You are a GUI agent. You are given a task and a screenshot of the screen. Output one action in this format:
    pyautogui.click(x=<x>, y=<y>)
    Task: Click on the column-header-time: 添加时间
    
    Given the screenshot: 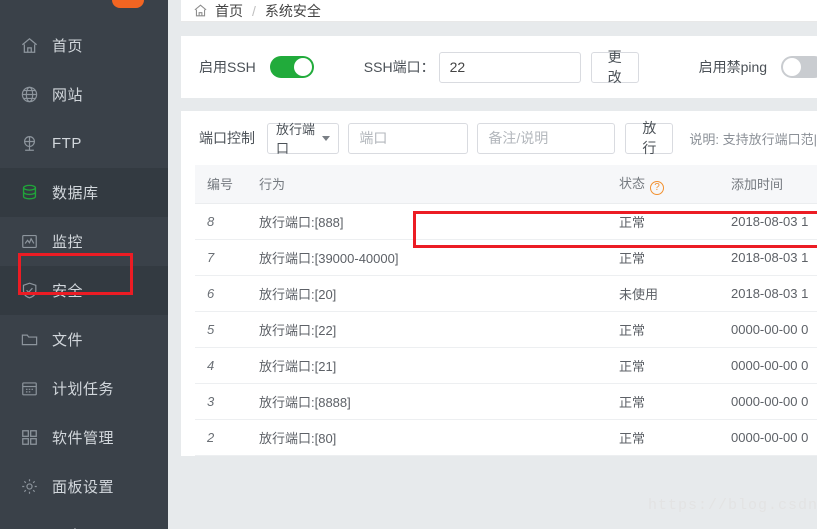 What is the action you would take?
    pyautogui.click(x=768, y=184)
    